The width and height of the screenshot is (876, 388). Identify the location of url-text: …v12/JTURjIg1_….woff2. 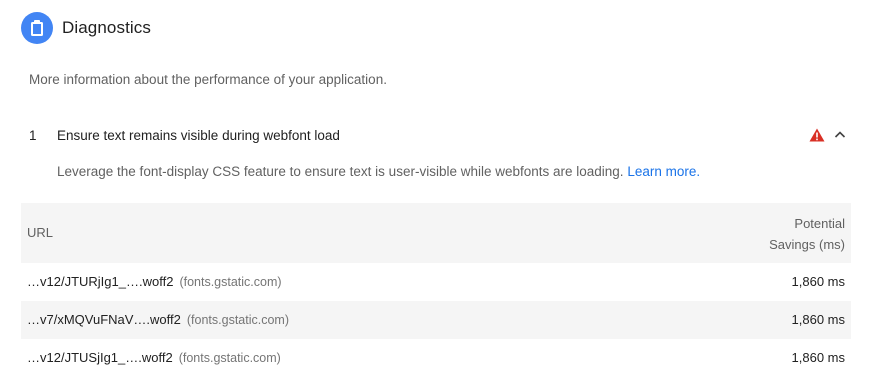
(100, 281).